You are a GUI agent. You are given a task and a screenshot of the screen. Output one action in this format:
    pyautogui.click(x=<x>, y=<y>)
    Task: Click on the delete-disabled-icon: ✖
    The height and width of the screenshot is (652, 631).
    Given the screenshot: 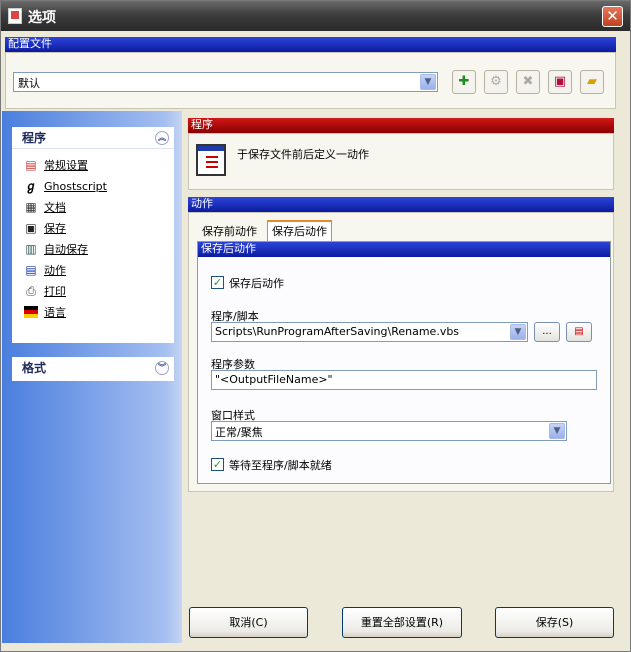 What is the action you would take?
    pyautogui.click(x=528, y=81)
    